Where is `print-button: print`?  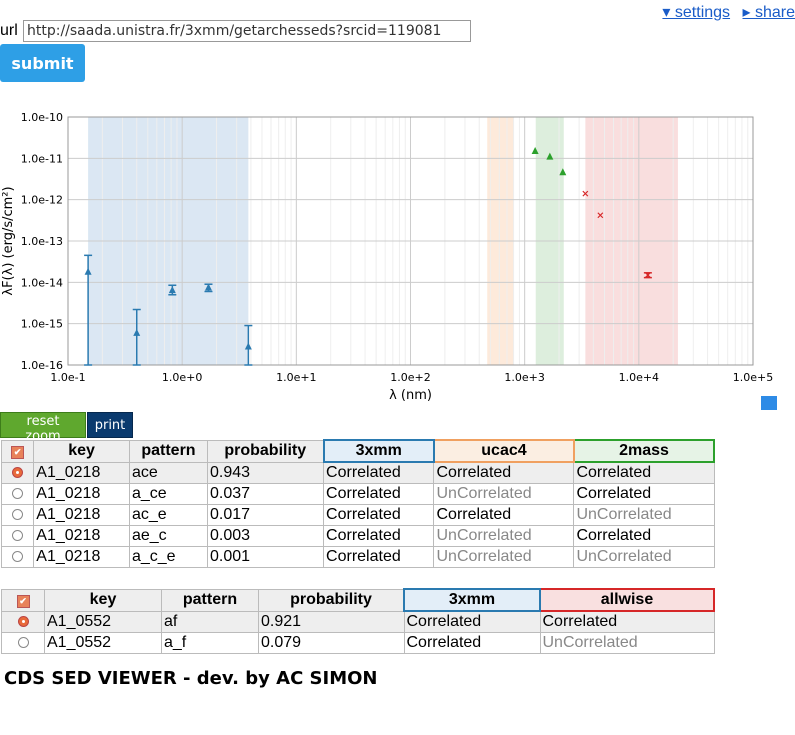
print-button: print is located at coordinates (110, 425).